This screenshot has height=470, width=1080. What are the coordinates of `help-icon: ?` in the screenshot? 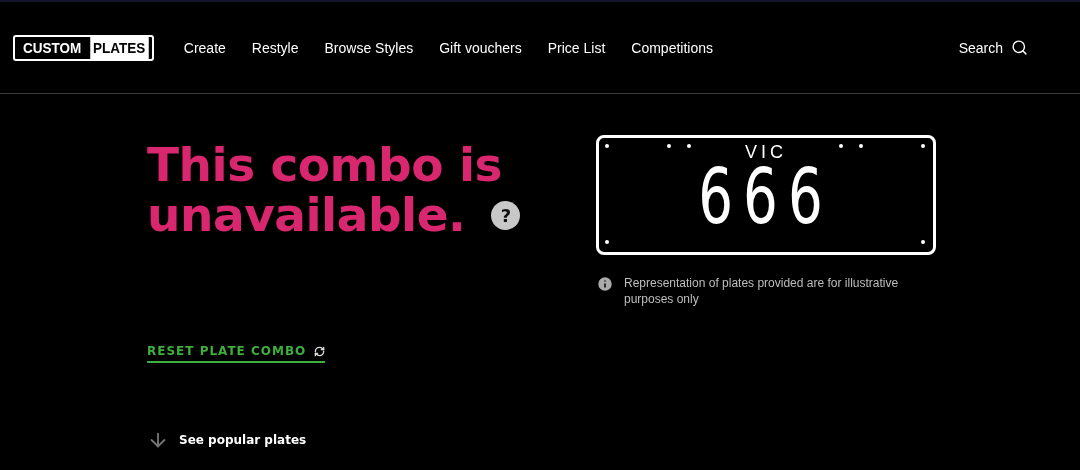 It's located at (506, 215).